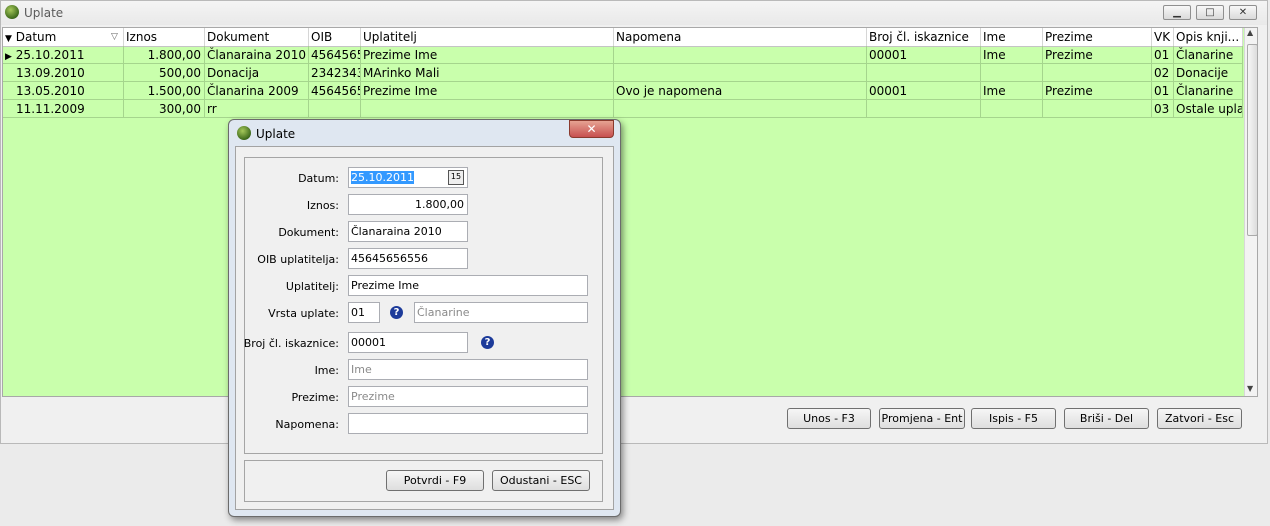 The image size is (1270, 526). I want to click on minimize-icon: ▁, so click(1177, 12).